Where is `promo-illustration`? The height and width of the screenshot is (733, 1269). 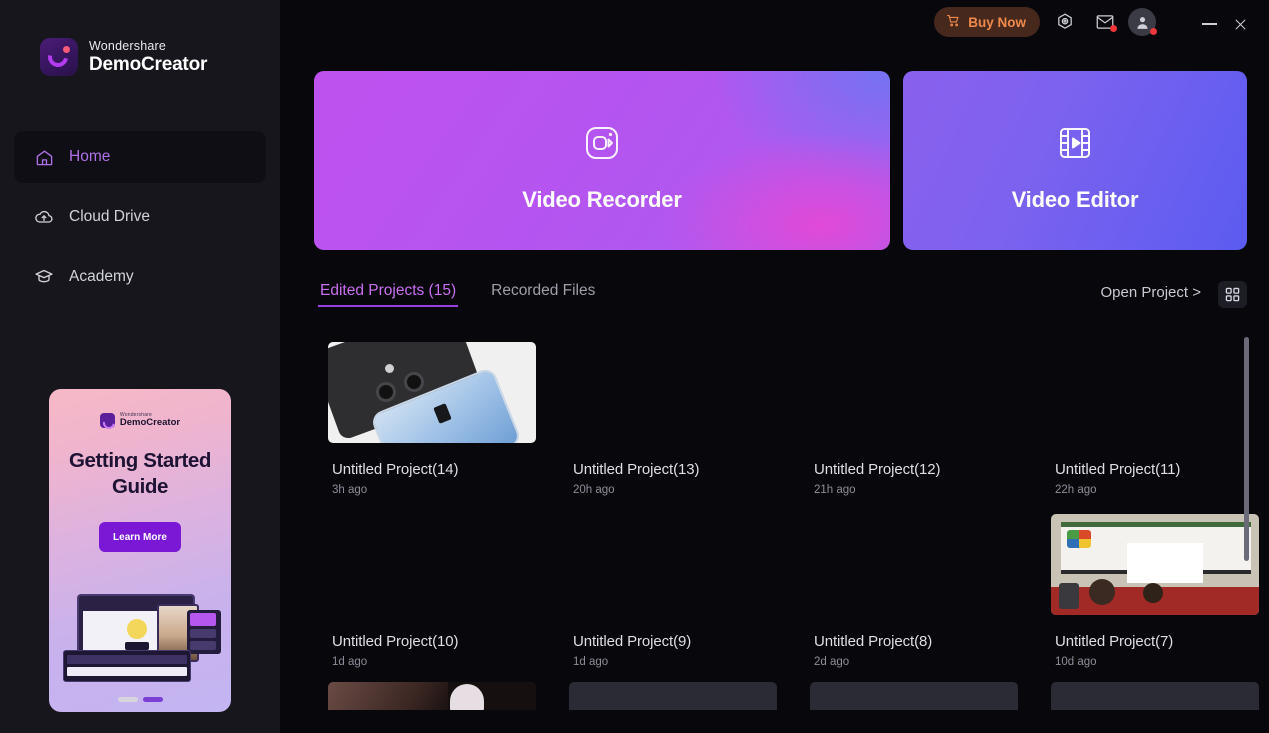
promo-illustration is located at coordinates (140, 638).